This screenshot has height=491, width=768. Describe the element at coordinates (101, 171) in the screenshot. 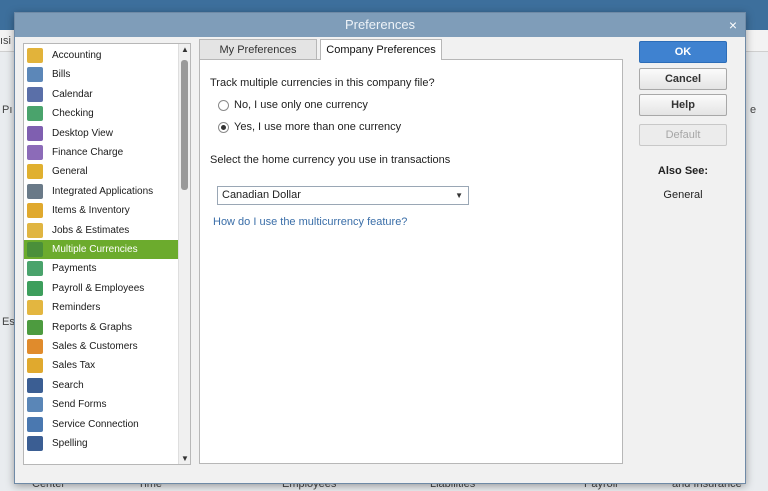

I see `sidebar-item: General` at that location.